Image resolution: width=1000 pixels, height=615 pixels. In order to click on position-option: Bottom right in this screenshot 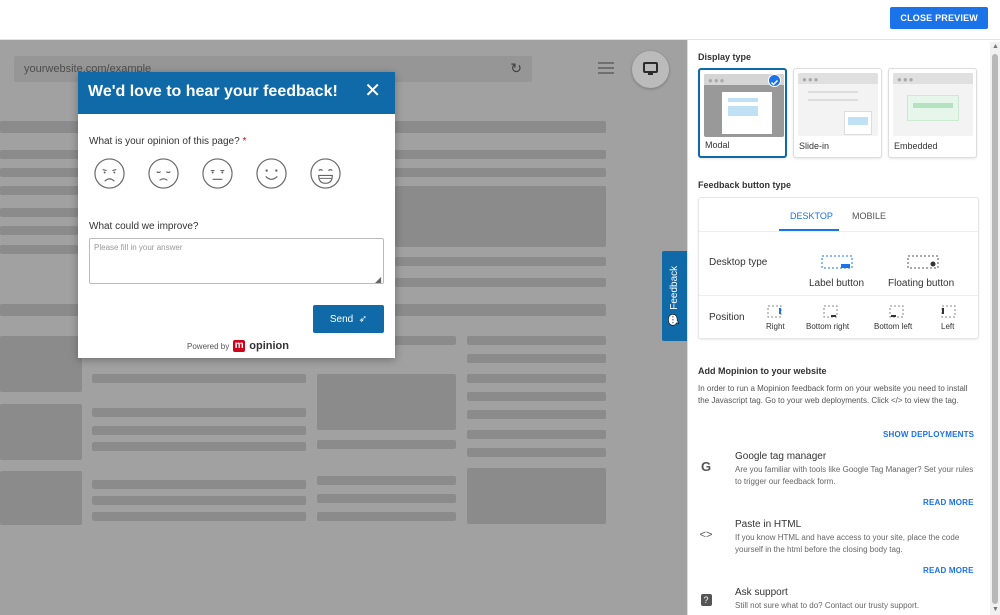, I will do `click(827, 326)`.